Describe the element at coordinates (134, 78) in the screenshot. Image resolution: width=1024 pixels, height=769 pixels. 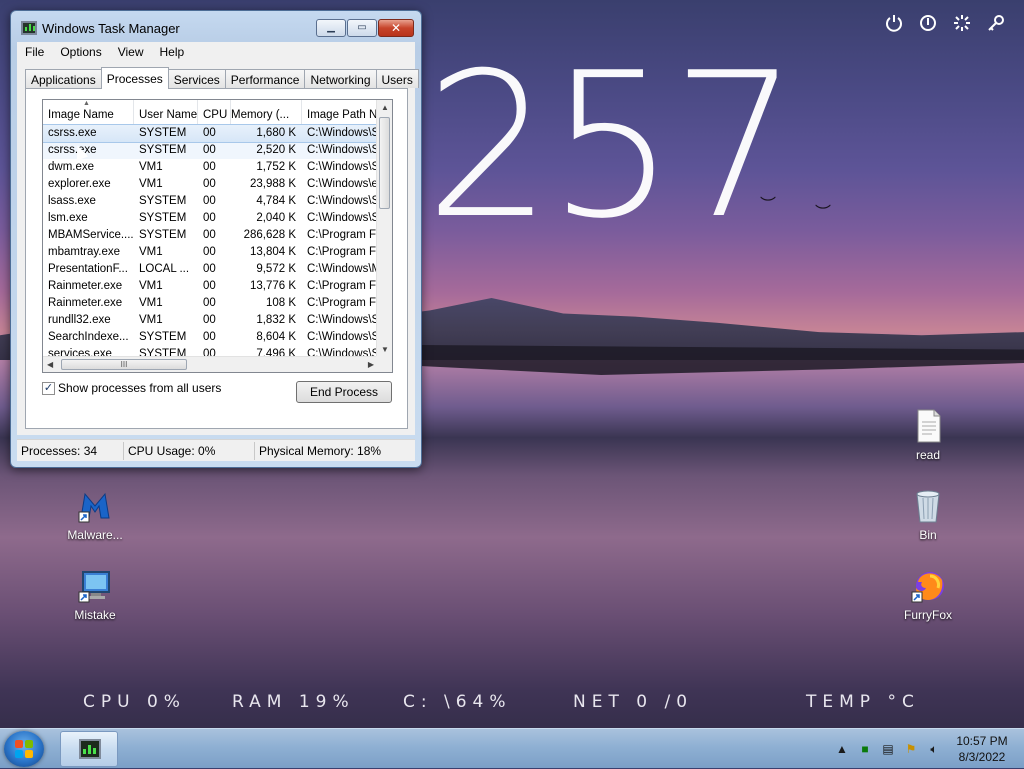
I see `tab-processes: Processes` at that location.